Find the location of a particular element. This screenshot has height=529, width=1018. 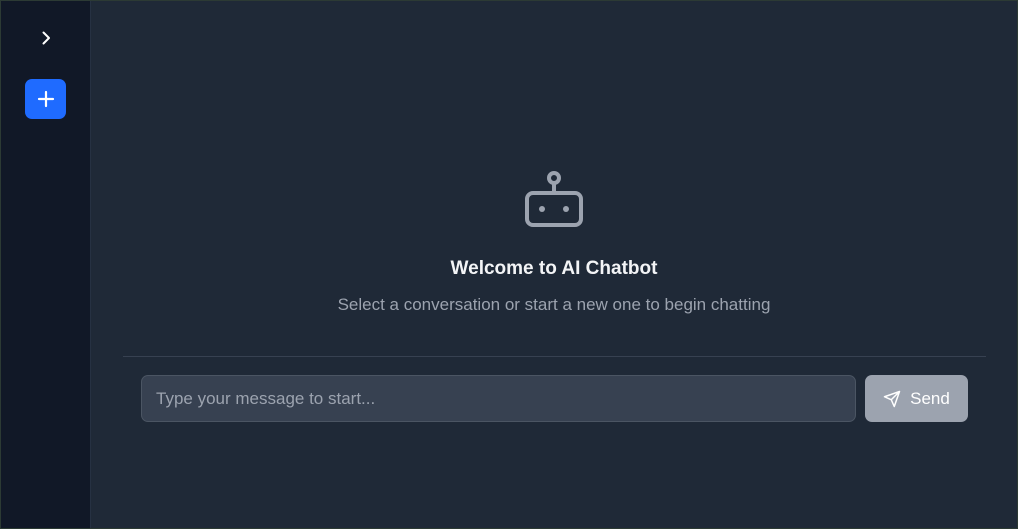

message-composer: Send is located at coordinates (554, 398).